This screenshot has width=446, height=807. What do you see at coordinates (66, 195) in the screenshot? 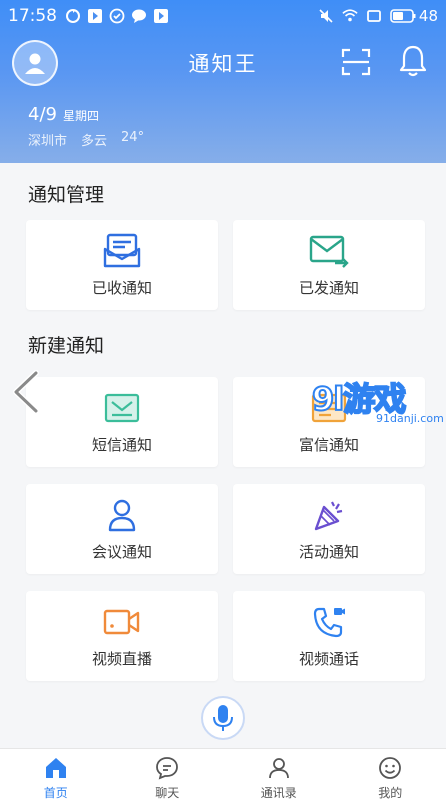
I see `section-title-manage: 通知管理` at bounding box center [66, 195].